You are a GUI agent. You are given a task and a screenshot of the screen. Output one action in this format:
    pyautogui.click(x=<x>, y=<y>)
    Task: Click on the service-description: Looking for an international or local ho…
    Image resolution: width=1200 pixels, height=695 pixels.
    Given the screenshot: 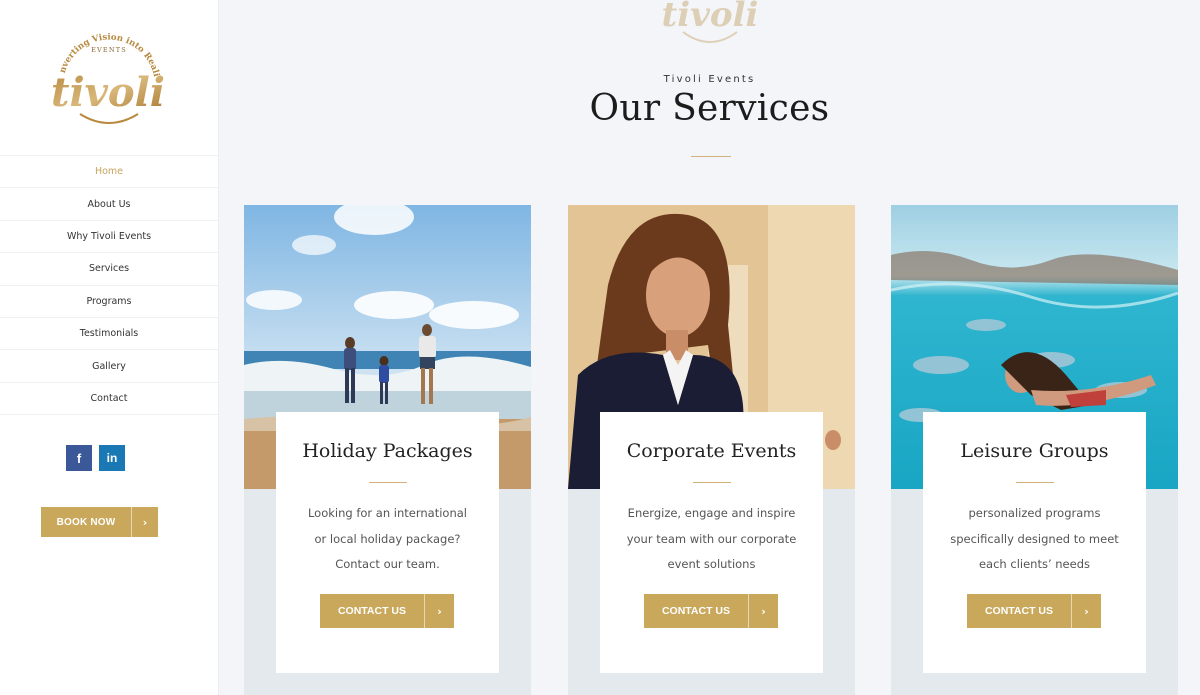 What is the action you would take?
    pyautogui.click(x=387, y=538)
    